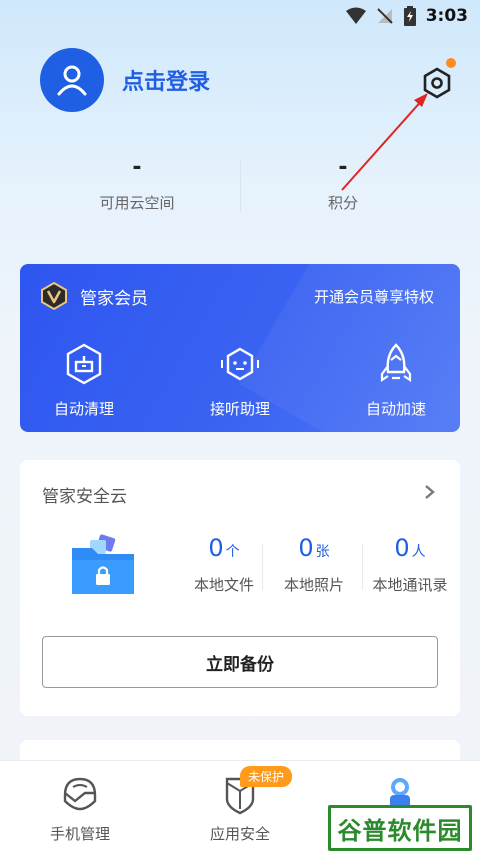 The width and height of the screenshot is (480, 855). Describe the element at coordinates (418, 552) in the screenshot. I see `local-contacts-unit: 人` at that location.